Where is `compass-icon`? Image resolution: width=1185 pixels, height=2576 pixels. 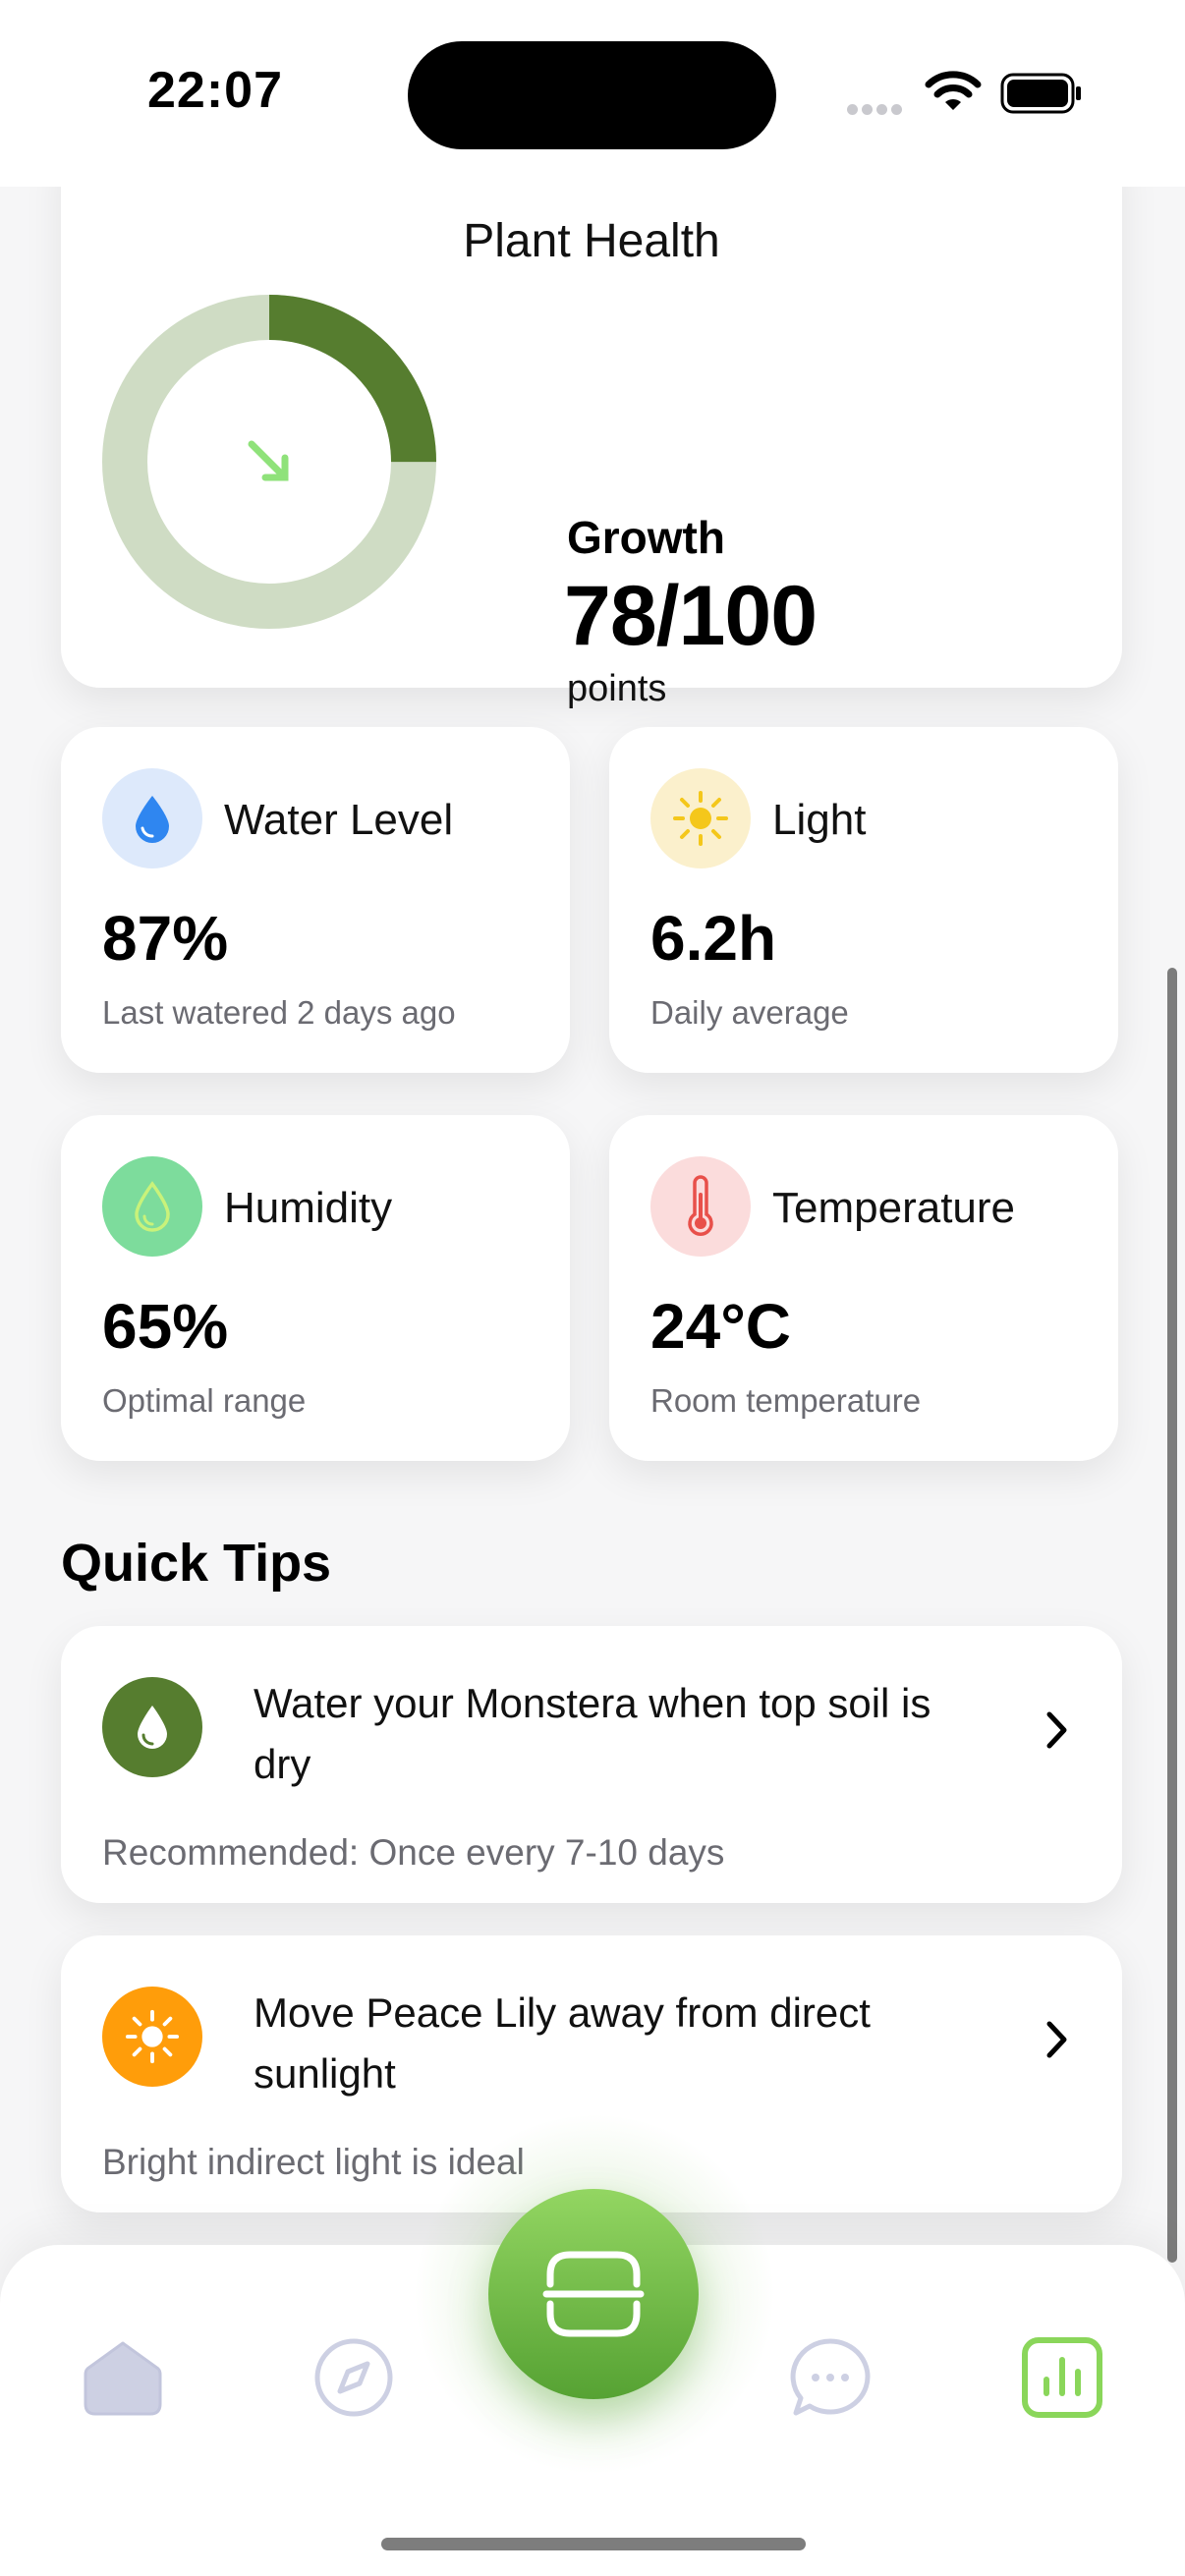 compass-icon is located at coordinates (353, 2377).